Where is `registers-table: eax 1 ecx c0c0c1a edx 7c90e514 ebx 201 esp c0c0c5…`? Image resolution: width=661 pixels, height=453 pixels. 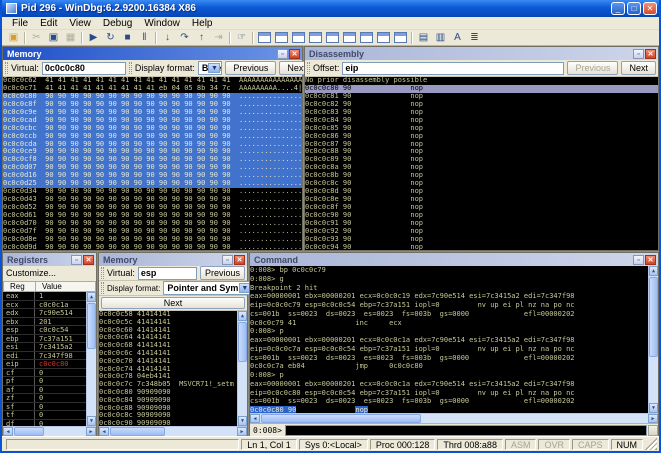
registers-table: eax 1 ecx c0c0c1a edx 7c90e514 ebx 201 esp c0c0c5… is located at coordinates (49, 359).